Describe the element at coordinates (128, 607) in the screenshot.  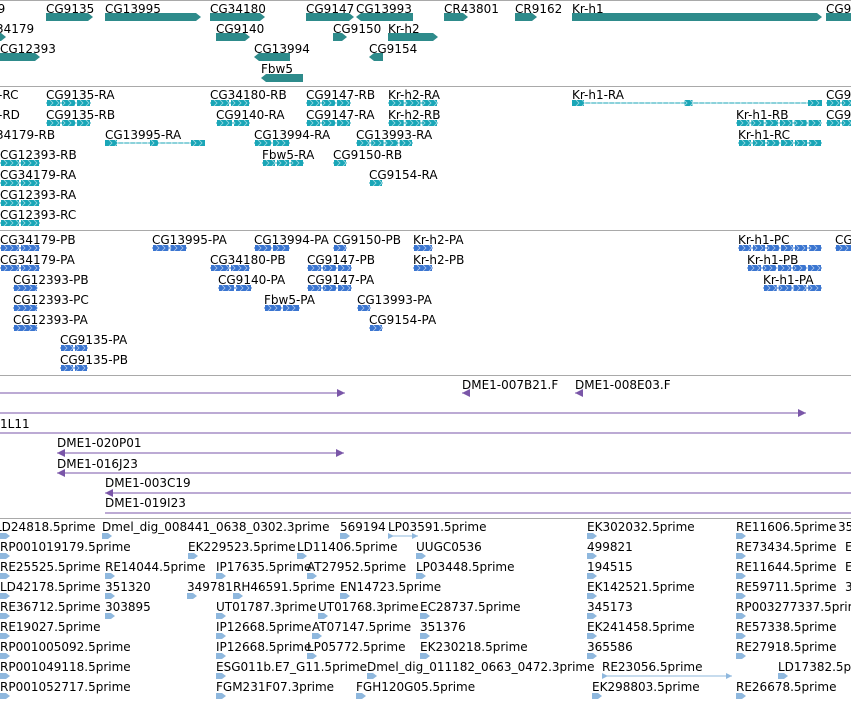
I see `feature-label: 303895` at that location.